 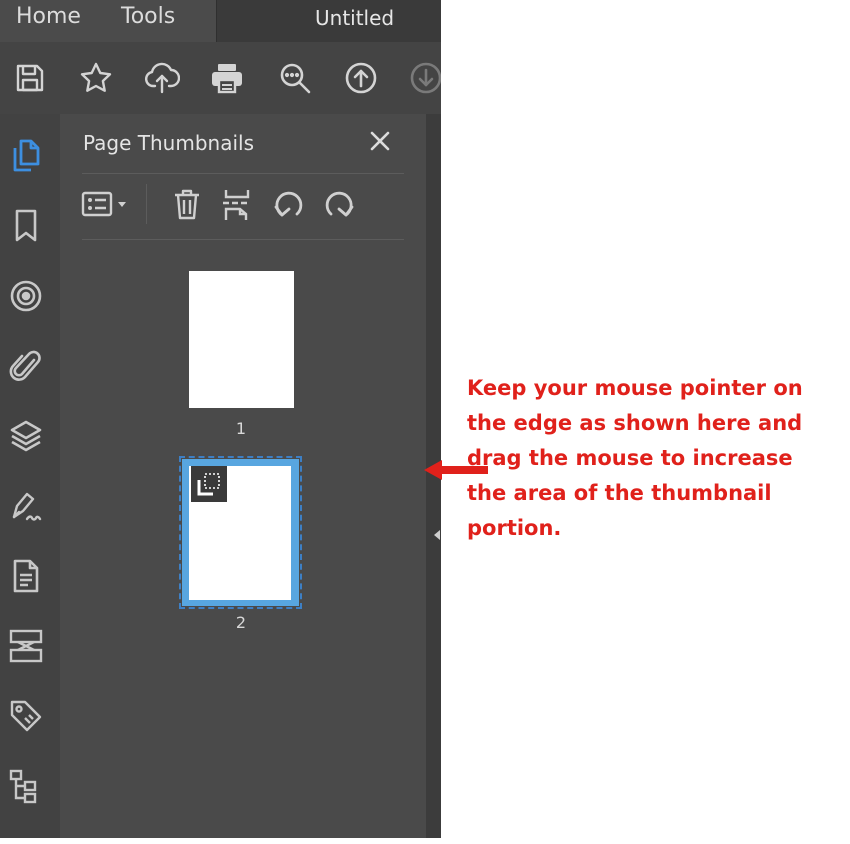 I want to click on rail-item-destinations, so click(x=26, y=296).